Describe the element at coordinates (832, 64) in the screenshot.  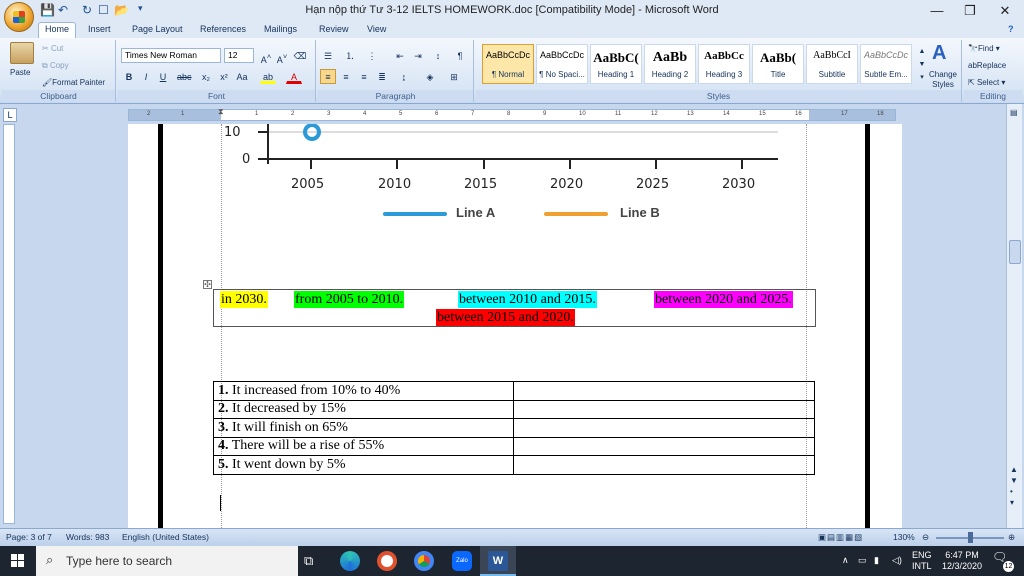
I see `style-subtitle: AaBbCcI Subtitle` at that location.